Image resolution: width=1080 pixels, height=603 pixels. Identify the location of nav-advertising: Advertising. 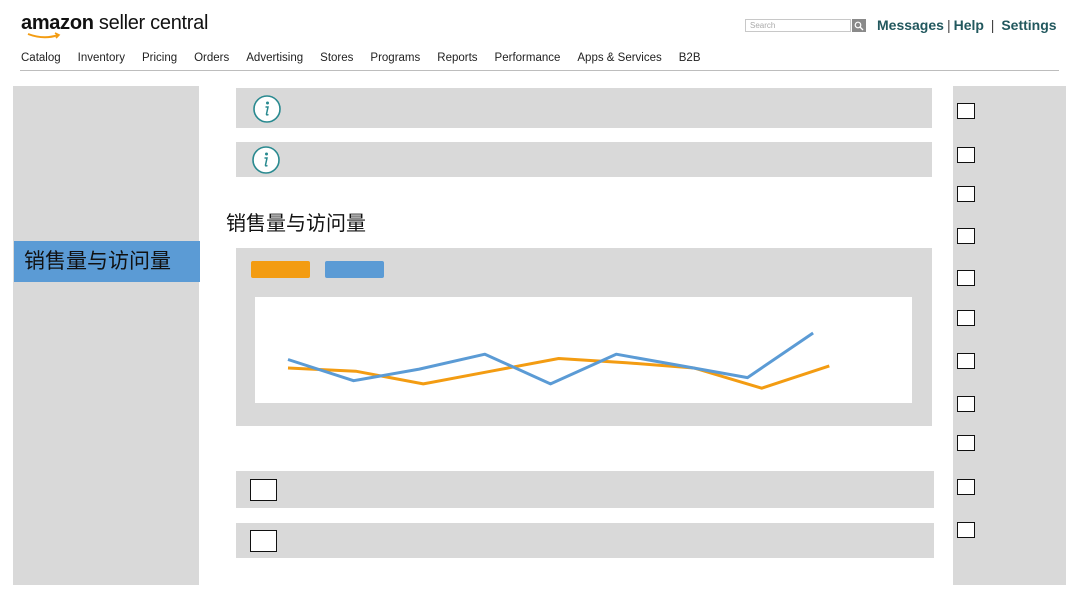
(274, 58).